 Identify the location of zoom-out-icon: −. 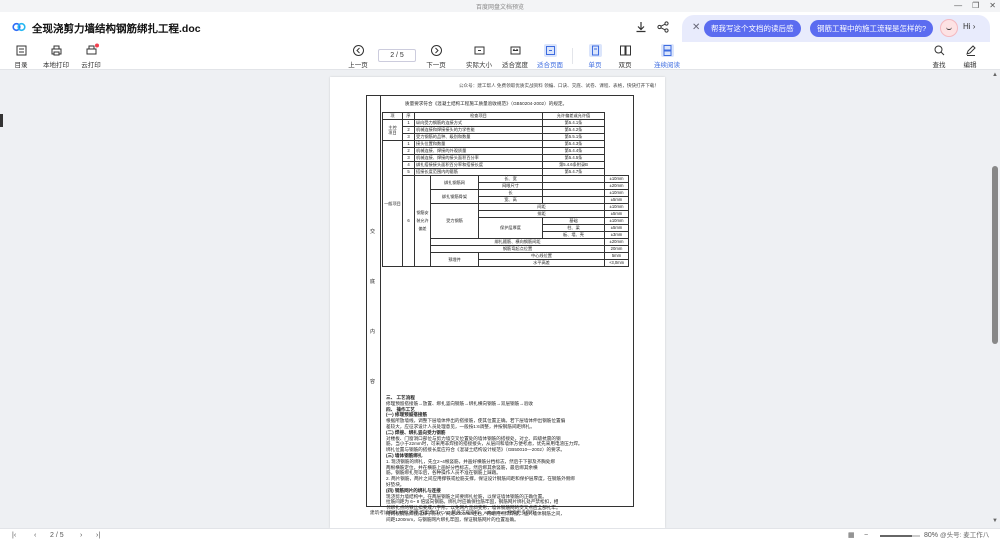
(866, 535).